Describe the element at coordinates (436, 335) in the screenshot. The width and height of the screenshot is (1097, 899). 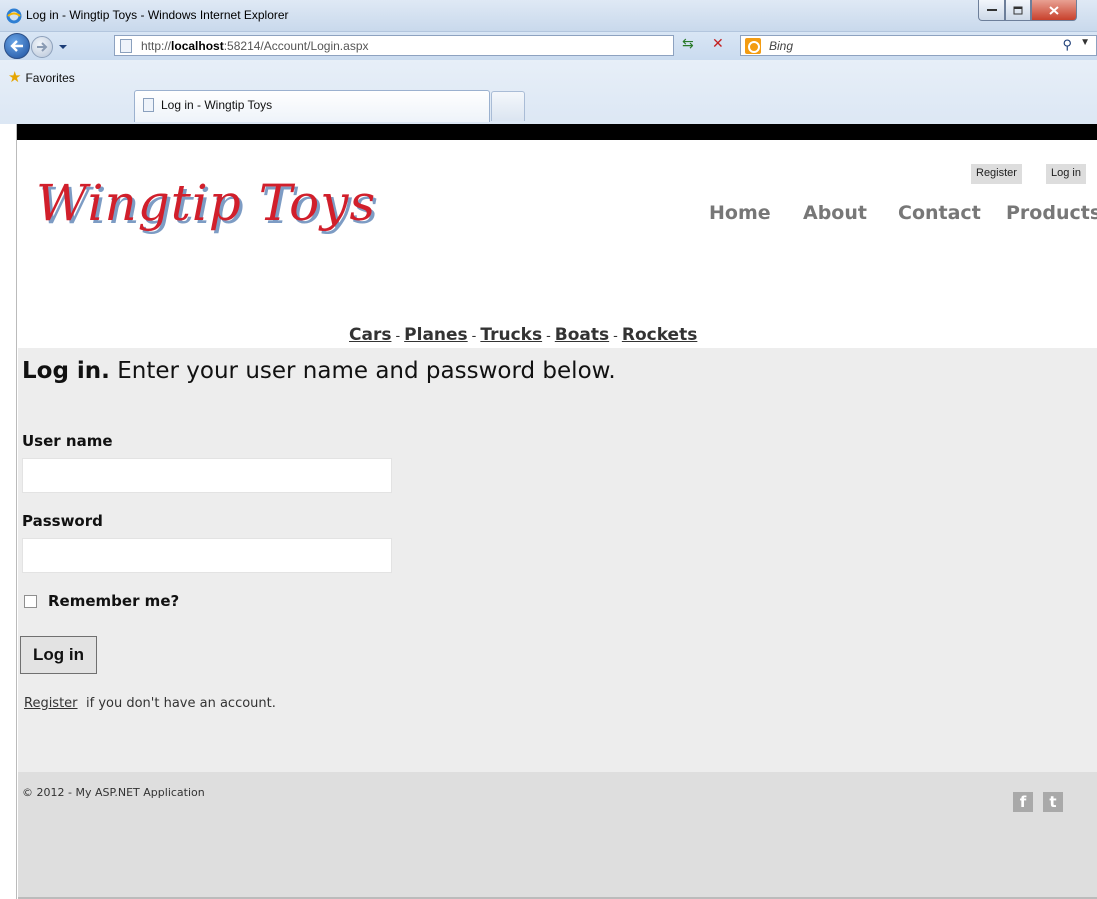
I see `category-planes: Planes` at that location.